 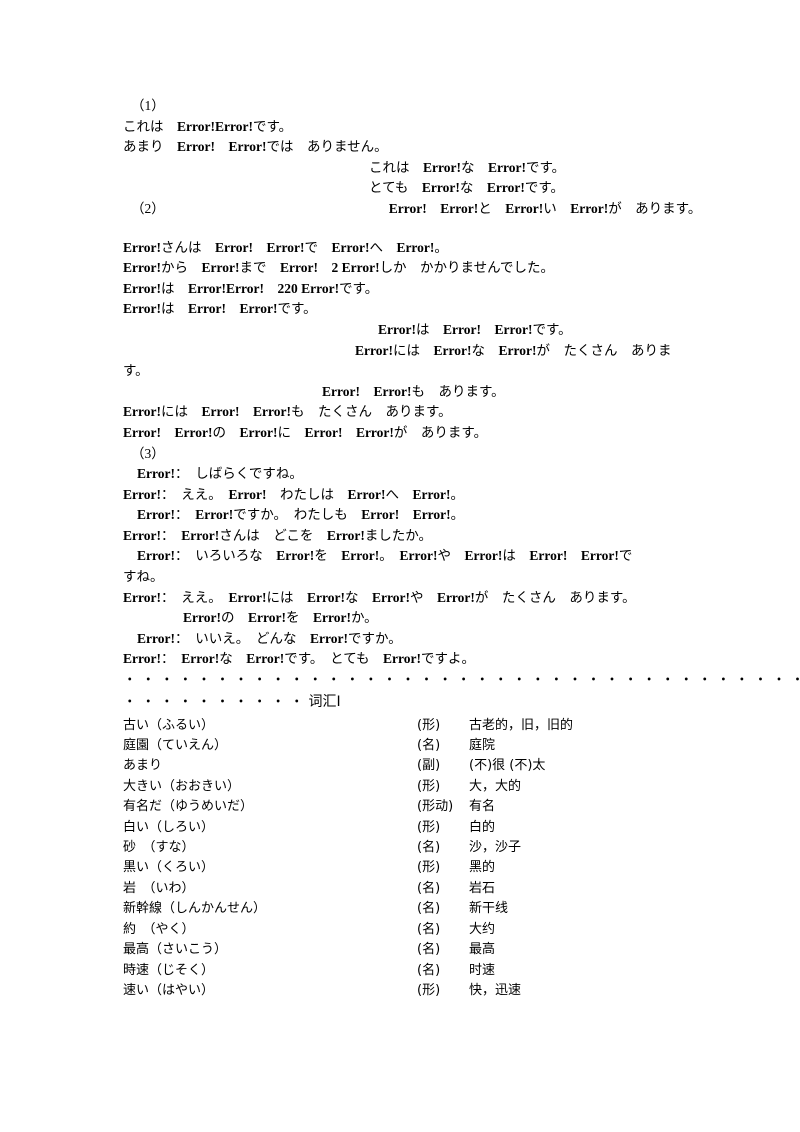 What do you see at coordinates (251, 288) in the screenshot?
I see `exercise-2-line: Error!は Error!Error! 220 Error!です。` at bounding box center [251, 288].